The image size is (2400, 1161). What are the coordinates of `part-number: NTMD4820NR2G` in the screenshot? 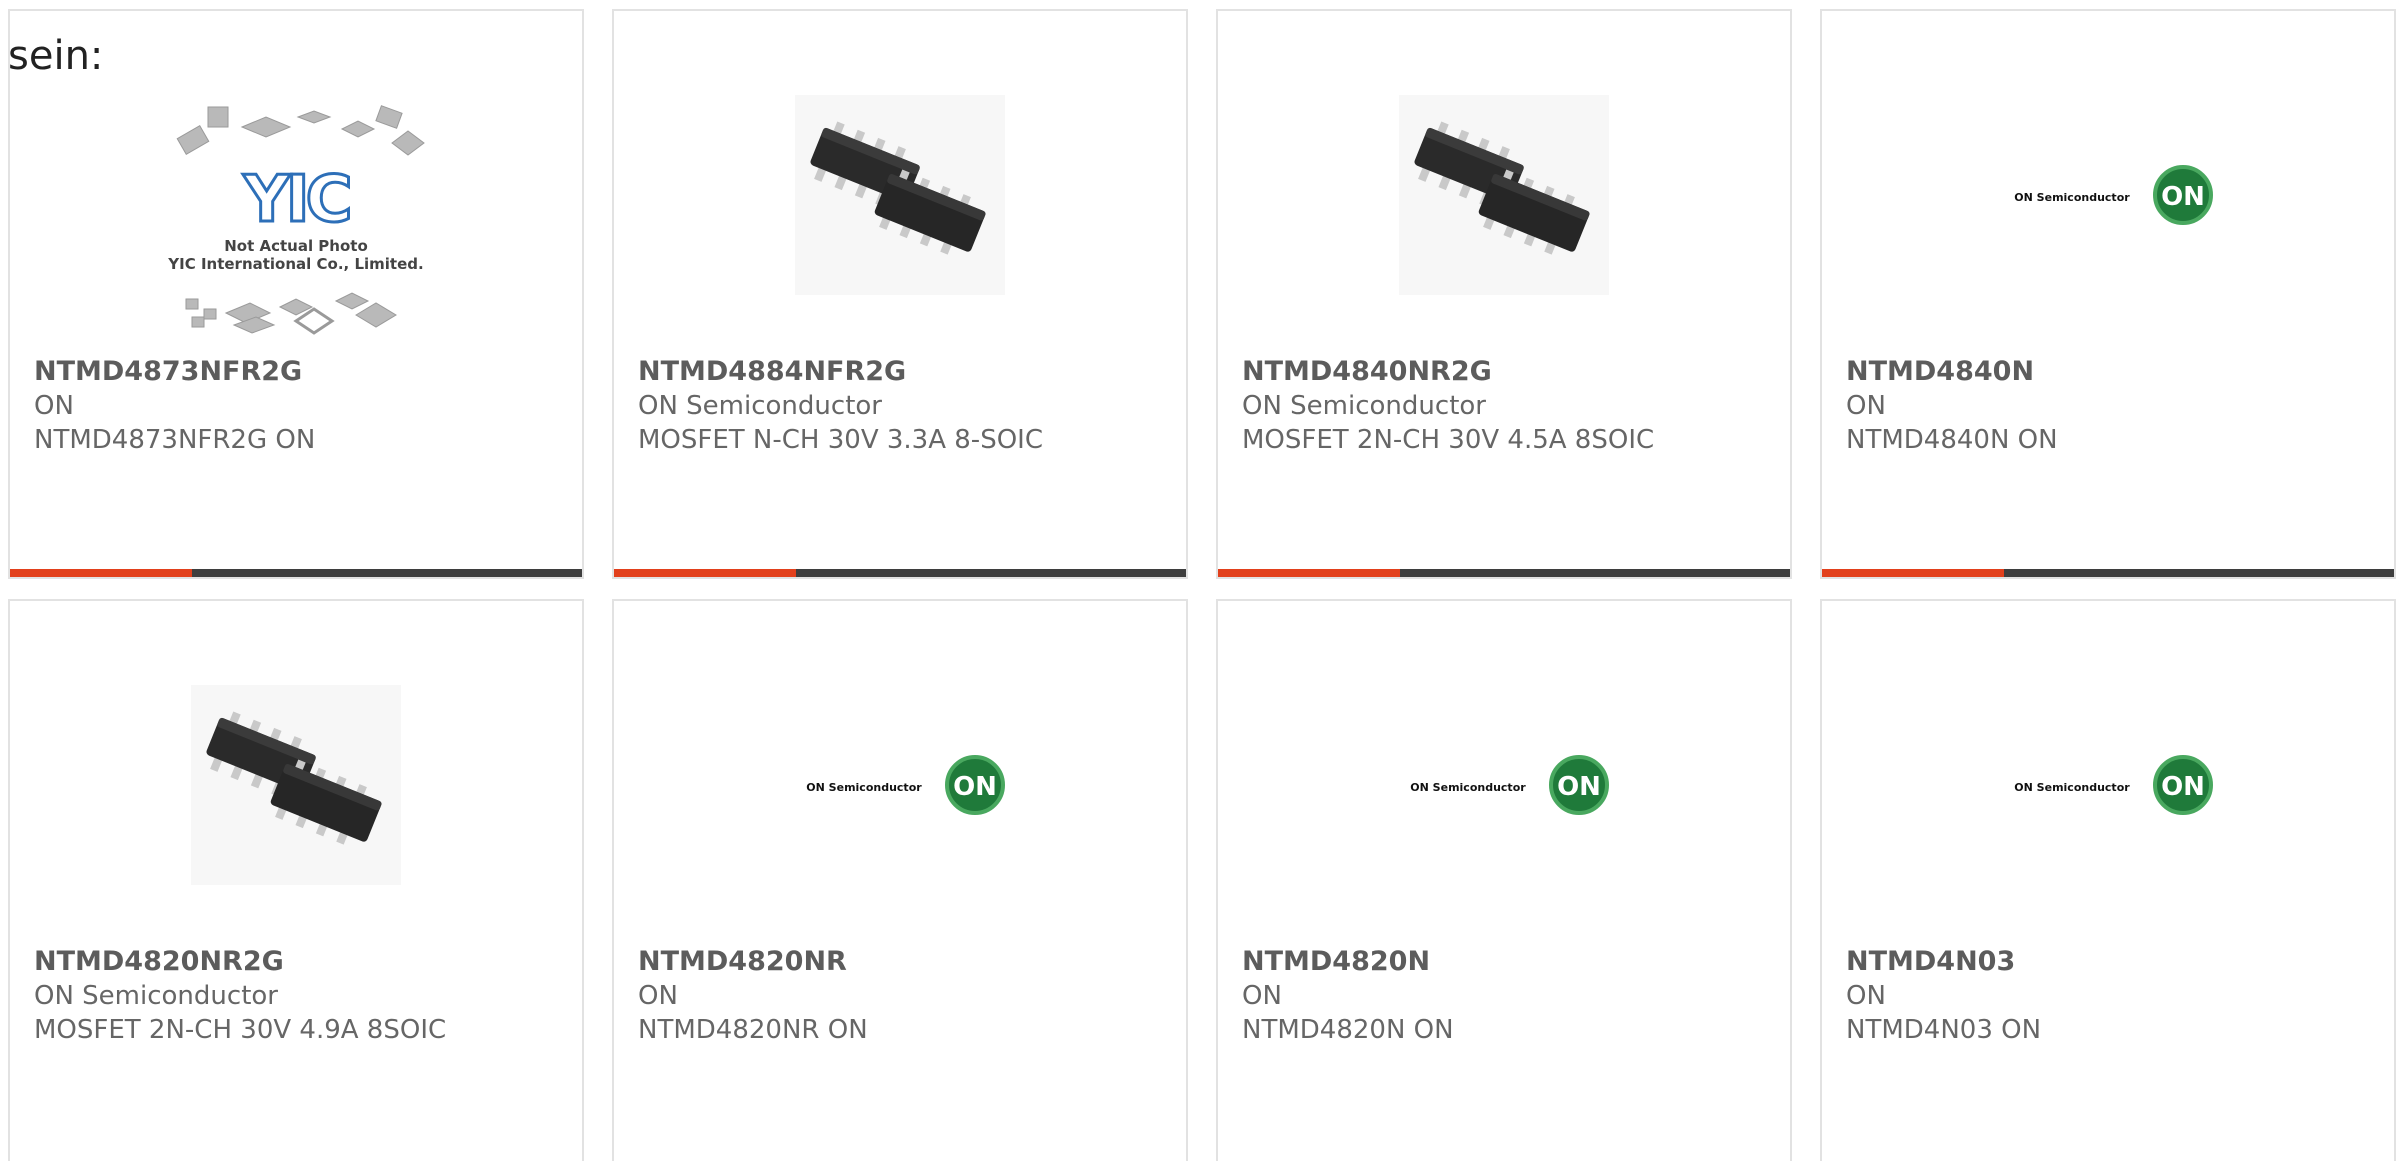 It's located at (302, 962).